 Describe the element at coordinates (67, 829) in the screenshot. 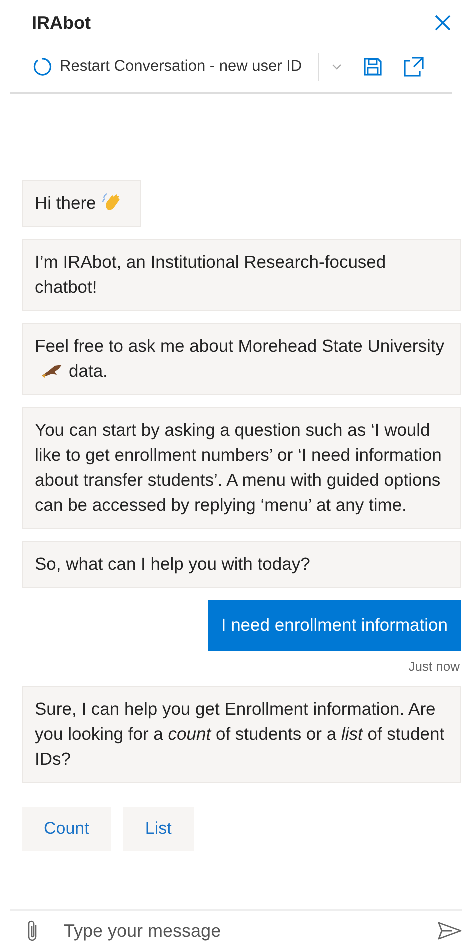

I see `suggested-action-button: Count` at that location.